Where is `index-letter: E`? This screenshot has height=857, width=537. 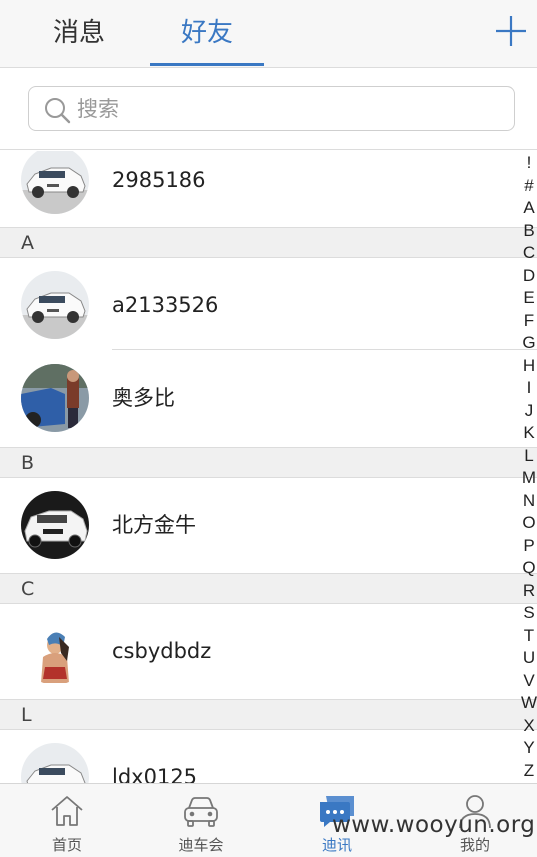
index-letter: E is located at coordinates (527, 298).